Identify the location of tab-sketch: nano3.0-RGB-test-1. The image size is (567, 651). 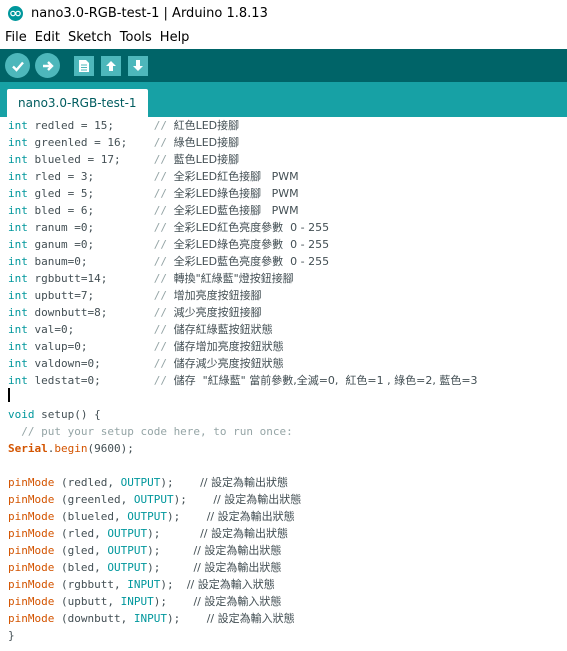
(77, 103).